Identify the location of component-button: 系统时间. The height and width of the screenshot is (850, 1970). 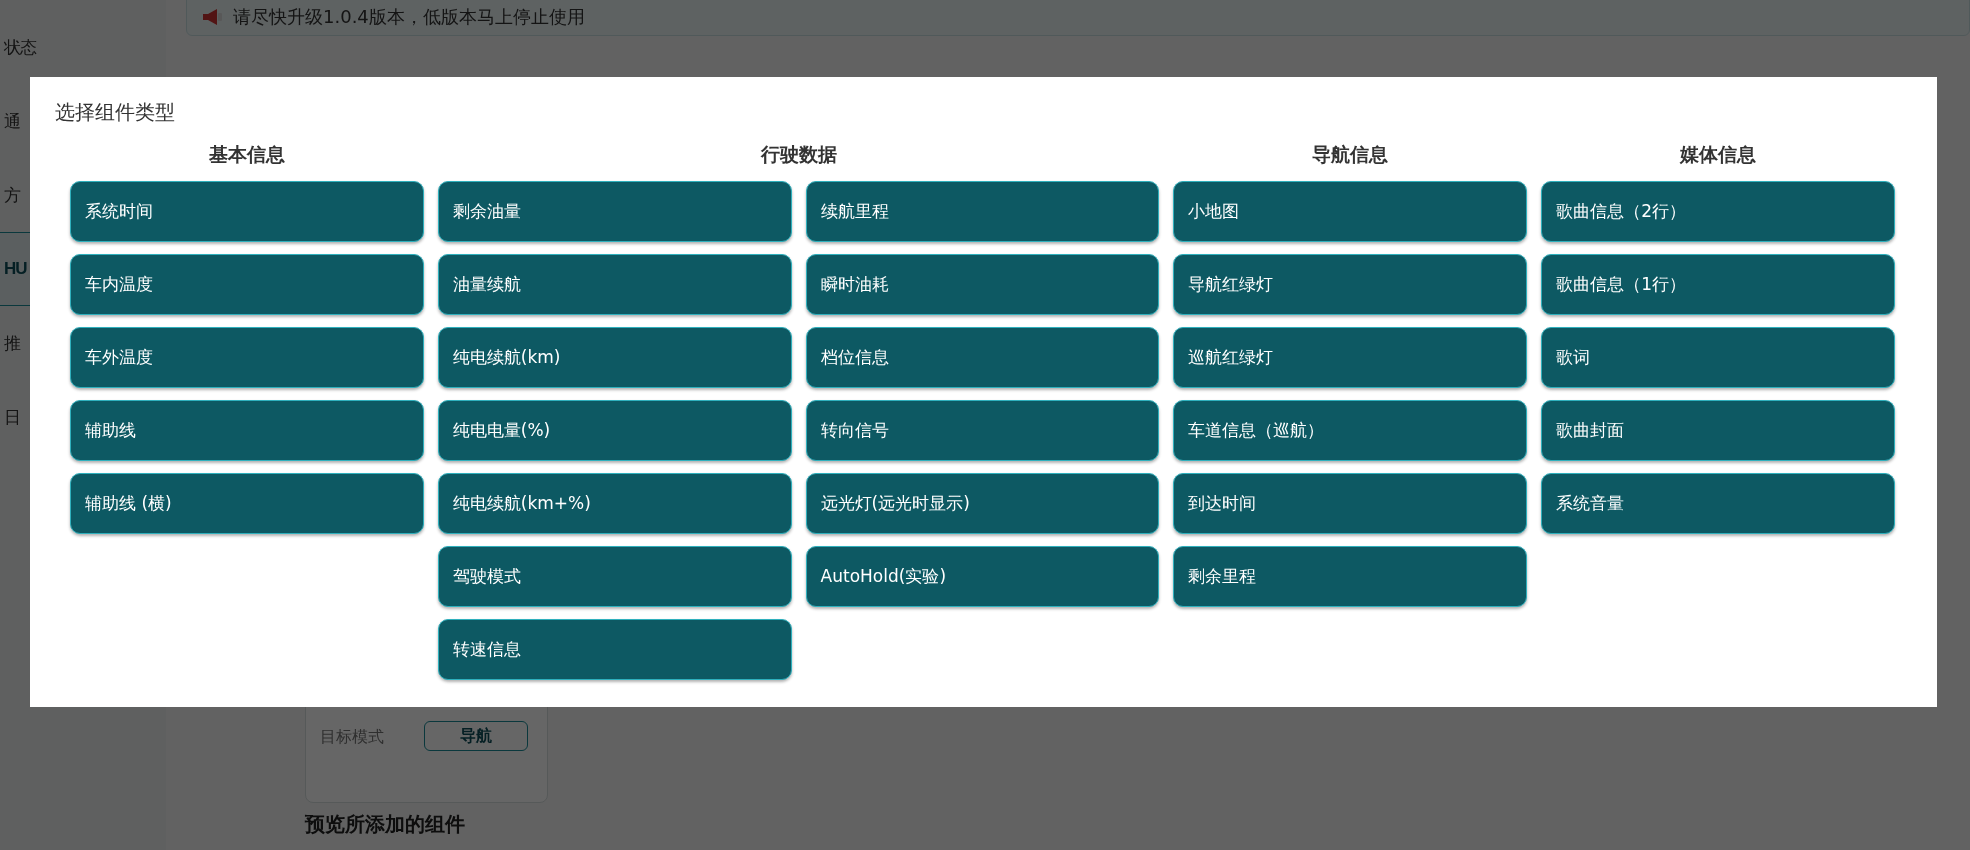
(247, 211).